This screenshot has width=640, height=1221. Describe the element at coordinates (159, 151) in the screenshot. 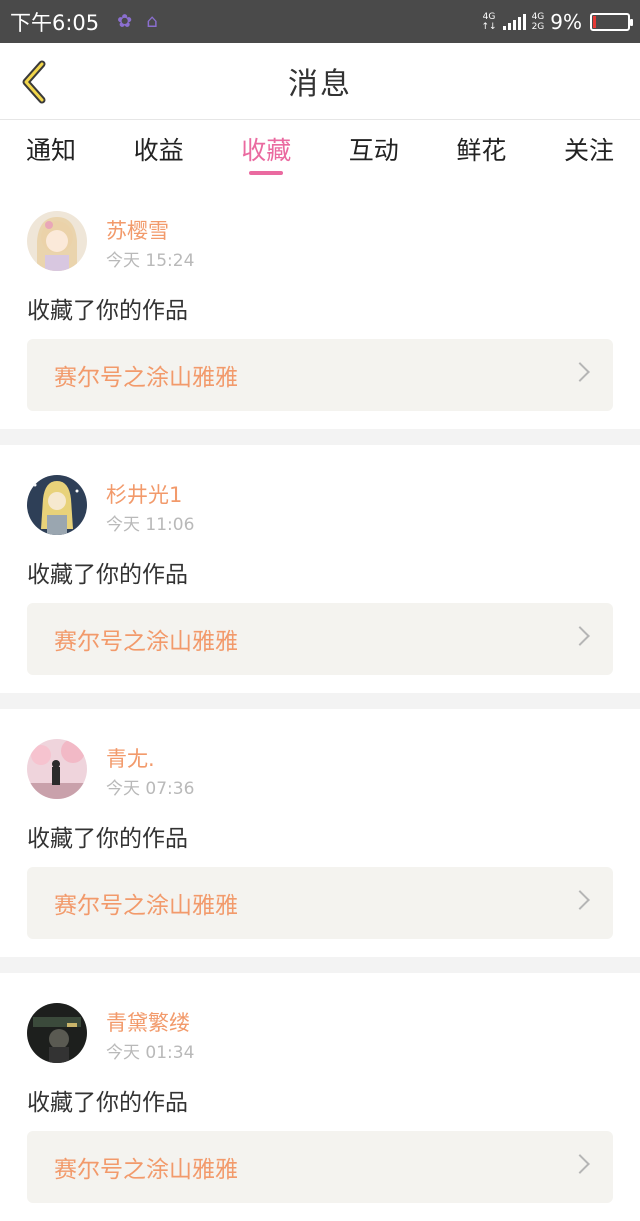

I see `tab-earnings: 收益` at that location.